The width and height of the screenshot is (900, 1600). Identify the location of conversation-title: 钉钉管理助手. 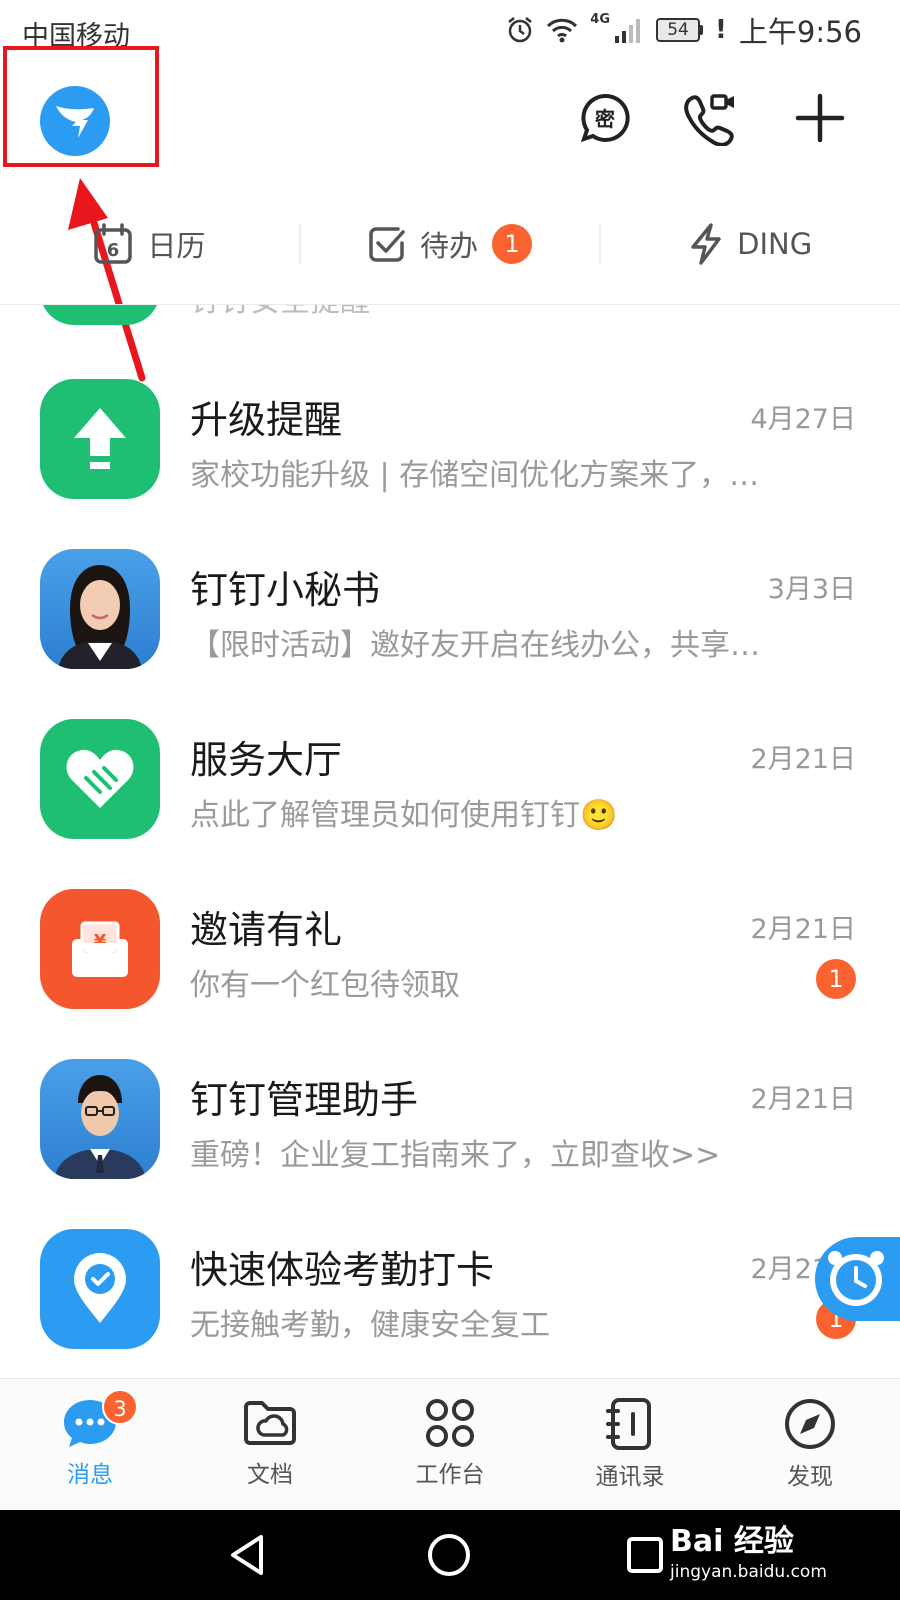
(304, 1100).